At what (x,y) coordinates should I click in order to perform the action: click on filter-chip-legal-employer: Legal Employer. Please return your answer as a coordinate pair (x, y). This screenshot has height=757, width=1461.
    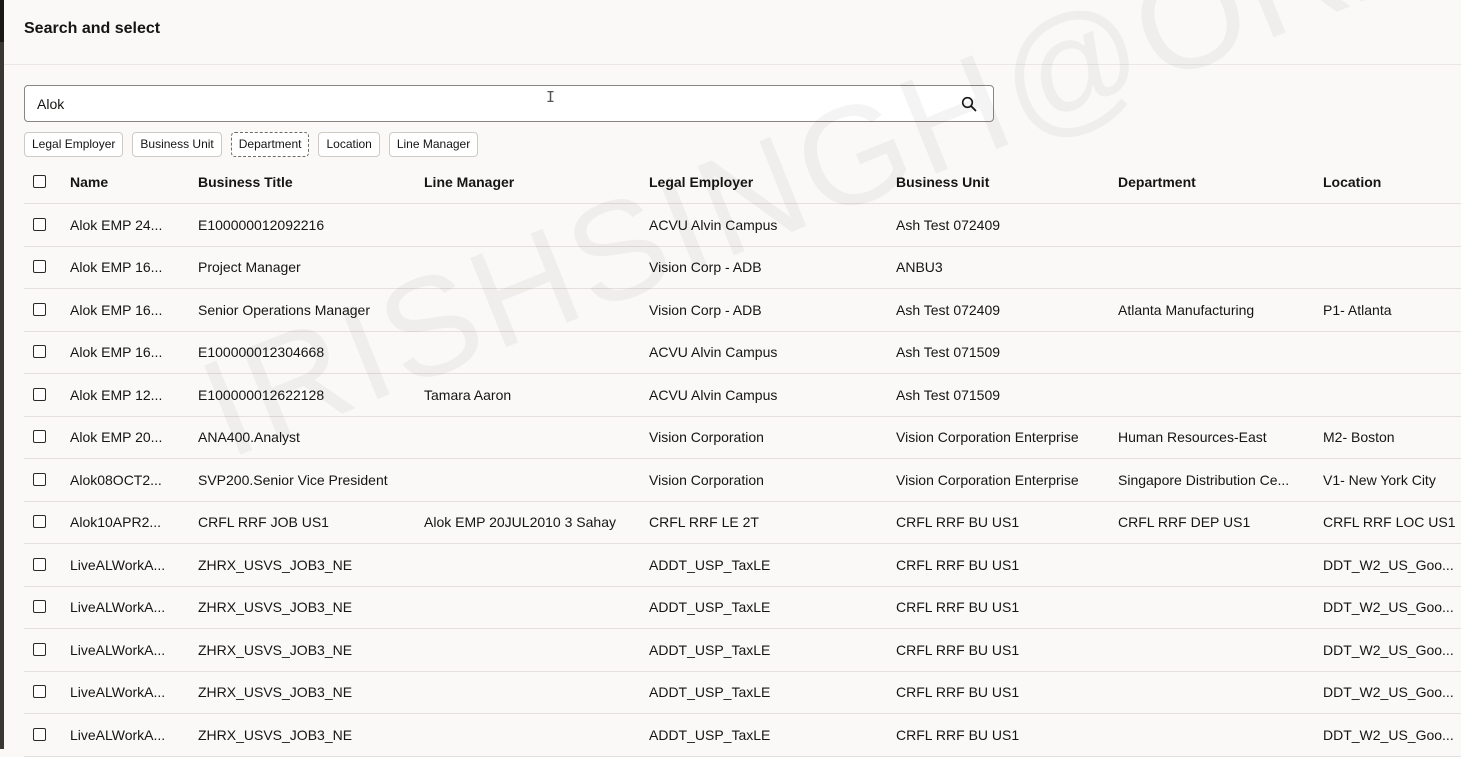
    Looking at the image, I should click on (74, 144).